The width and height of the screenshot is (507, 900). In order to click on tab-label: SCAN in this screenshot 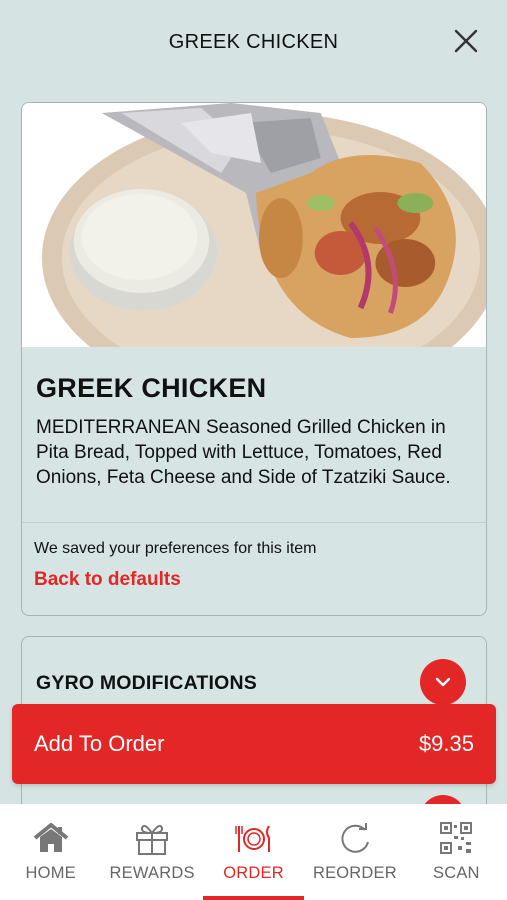, I will do `click(456, 873)`.